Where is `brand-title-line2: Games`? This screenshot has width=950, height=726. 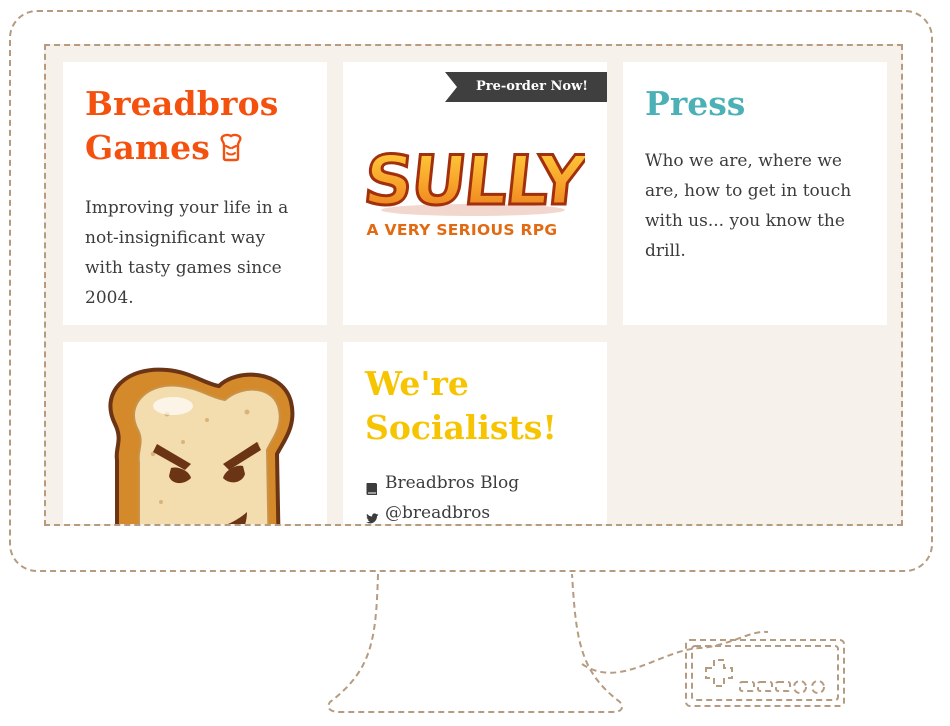
brand-title-line2: Games is located at coordinates (148, 147).